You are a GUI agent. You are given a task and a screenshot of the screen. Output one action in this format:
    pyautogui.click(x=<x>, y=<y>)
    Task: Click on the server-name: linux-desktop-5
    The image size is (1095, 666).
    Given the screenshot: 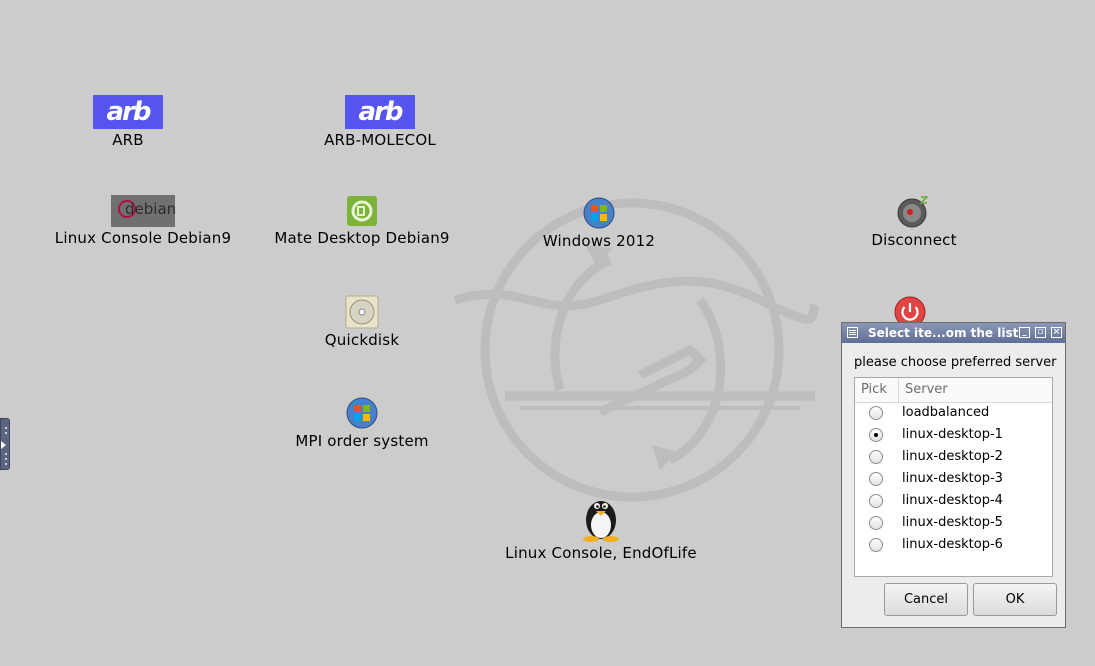 What is the action you would take?
    pyautogui.click(x=952, y=522)
    